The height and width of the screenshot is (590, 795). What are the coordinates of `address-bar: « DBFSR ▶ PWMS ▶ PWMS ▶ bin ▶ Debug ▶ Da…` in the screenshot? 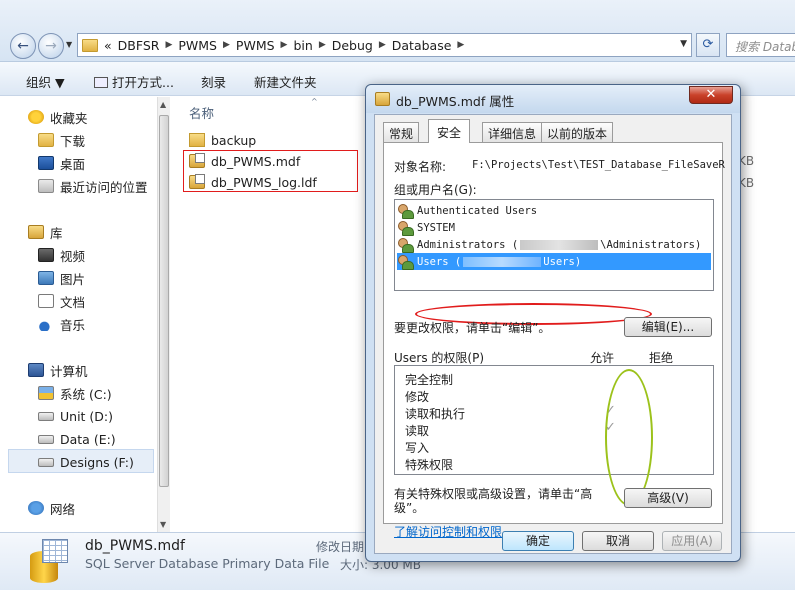 It's located at (384, 45).